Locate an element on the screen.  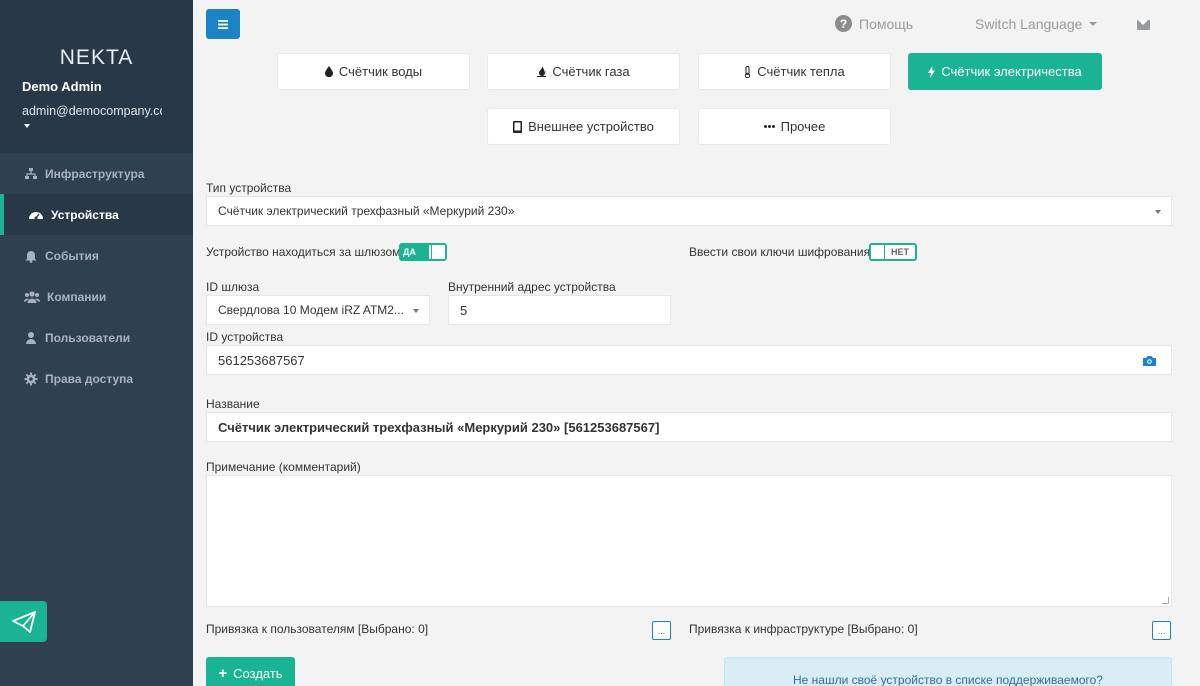
sidebar-item-infrastructure: Инфраструктура is located at coordinates (96, 173).